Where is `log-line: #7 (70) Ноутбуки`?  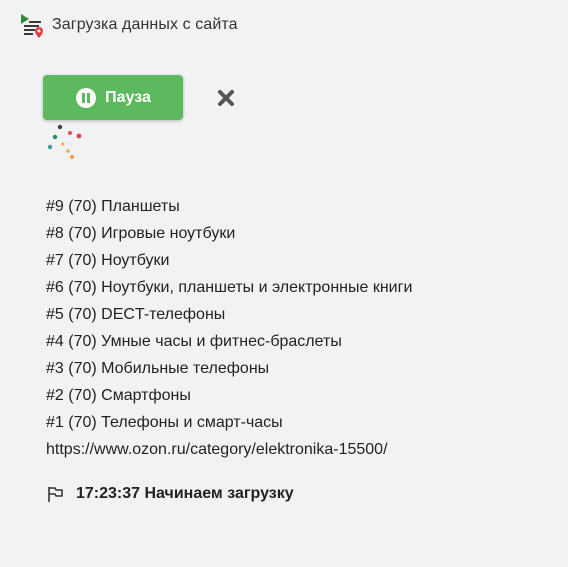 log-line: #7 (70) Ноутбуки is located at coordinates (108, 260).